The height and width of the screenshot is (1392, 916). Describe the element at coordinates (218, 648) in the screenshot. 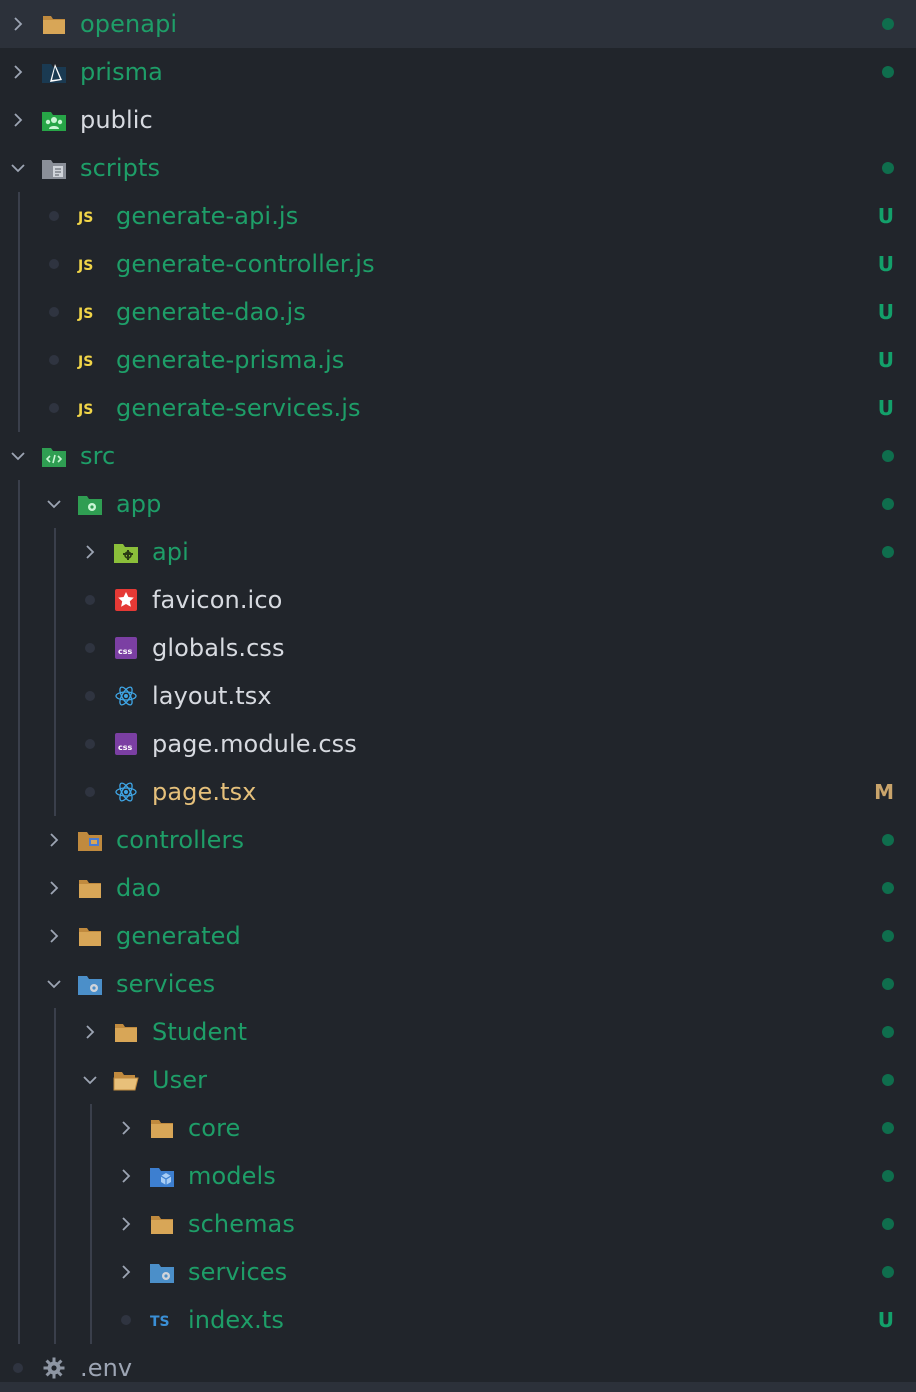

I see `item-label: globals.css` at that location.